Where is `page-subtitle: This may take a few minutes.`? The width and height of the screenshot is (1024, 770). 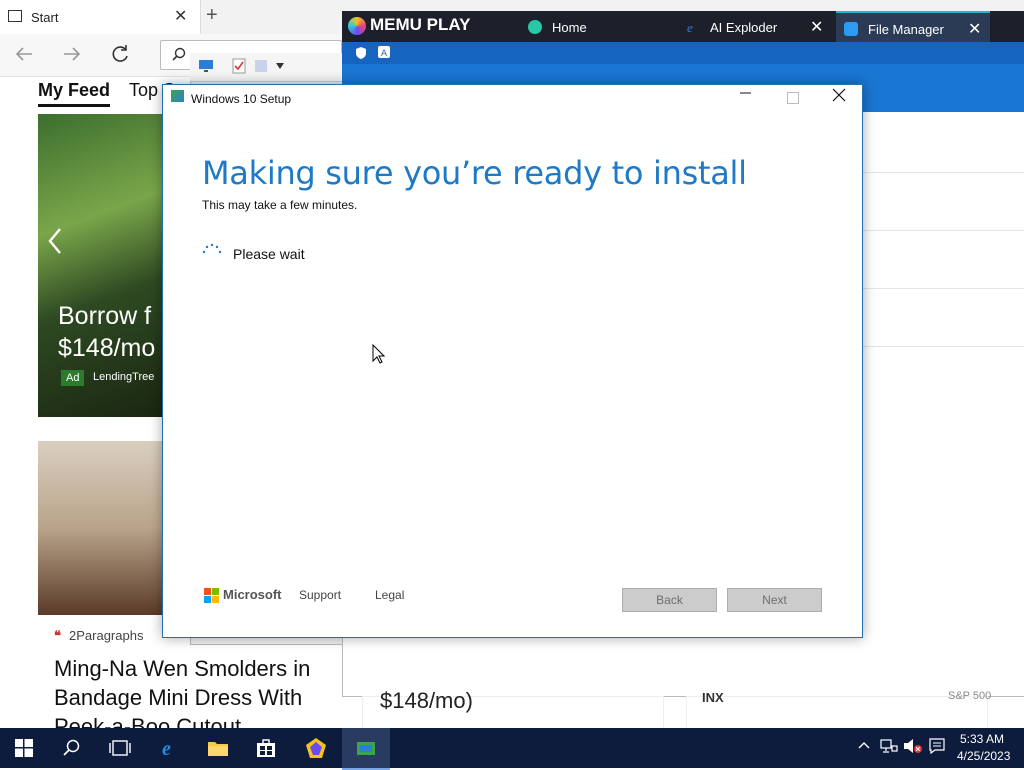 page-subtitle: This may take a few minutes. is located at coordinates (280, 205).